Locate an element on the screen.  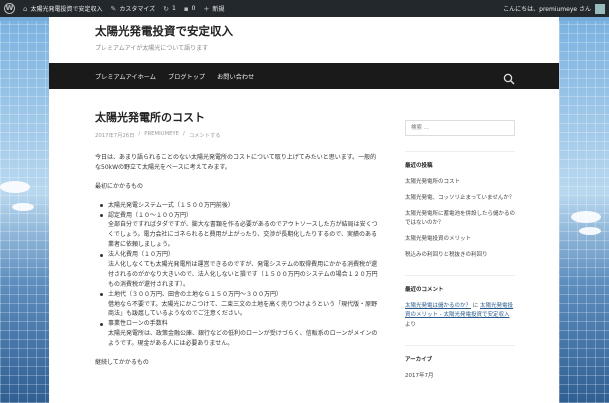
section-heading-ongoing-costs: 継続してかかるもの is located at coordinates (122, 363).